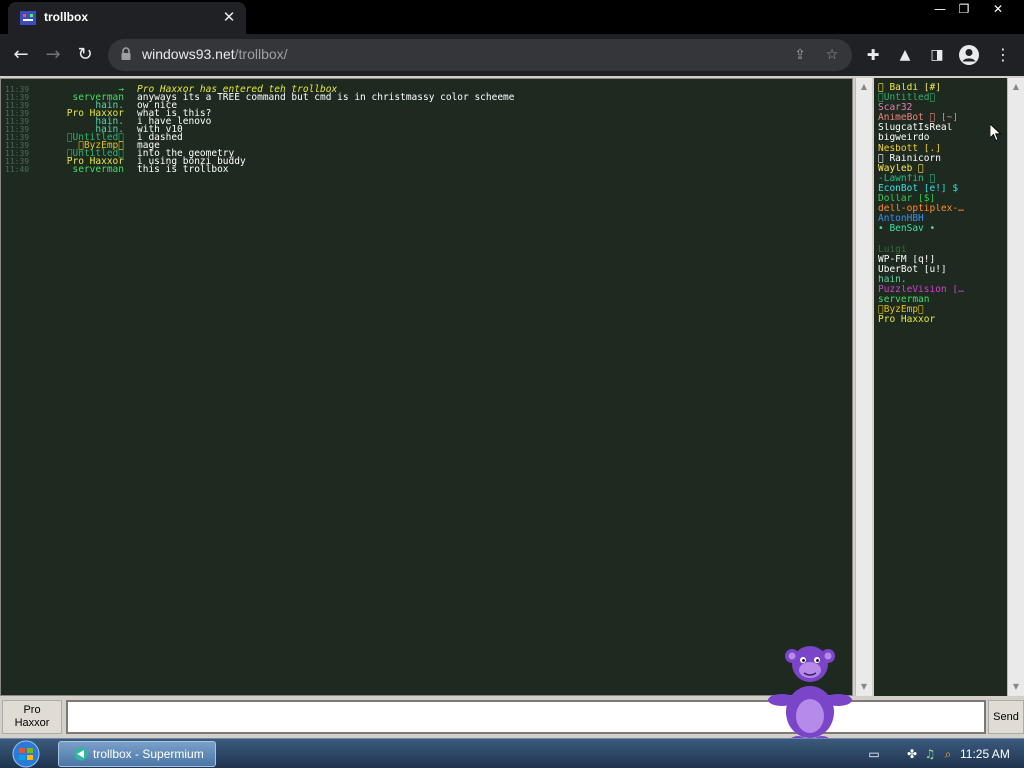 This screenshot has height=768, width=1024. Describe the element at coordinates (969, 55) in the screenshot. I see `profile-avatar-icon` at that location.